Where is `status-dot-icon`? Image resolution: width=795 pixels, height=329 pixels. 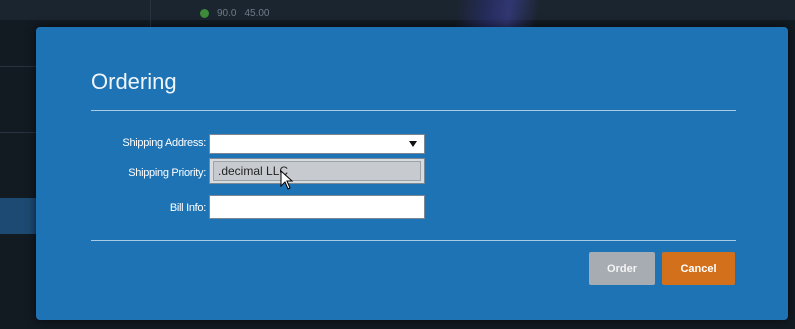 status-dot-icon is located at coordinates (204, 13).